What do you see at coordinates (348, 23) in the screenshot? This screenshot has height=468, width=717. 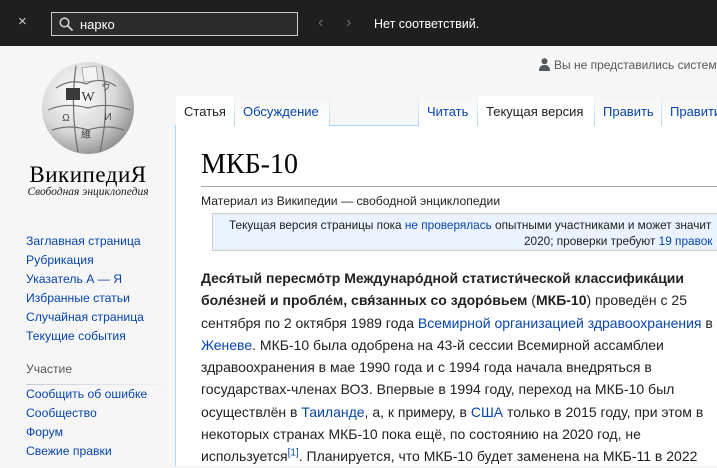 I see `find-next-button: ›` at bounding box center [348, 23].